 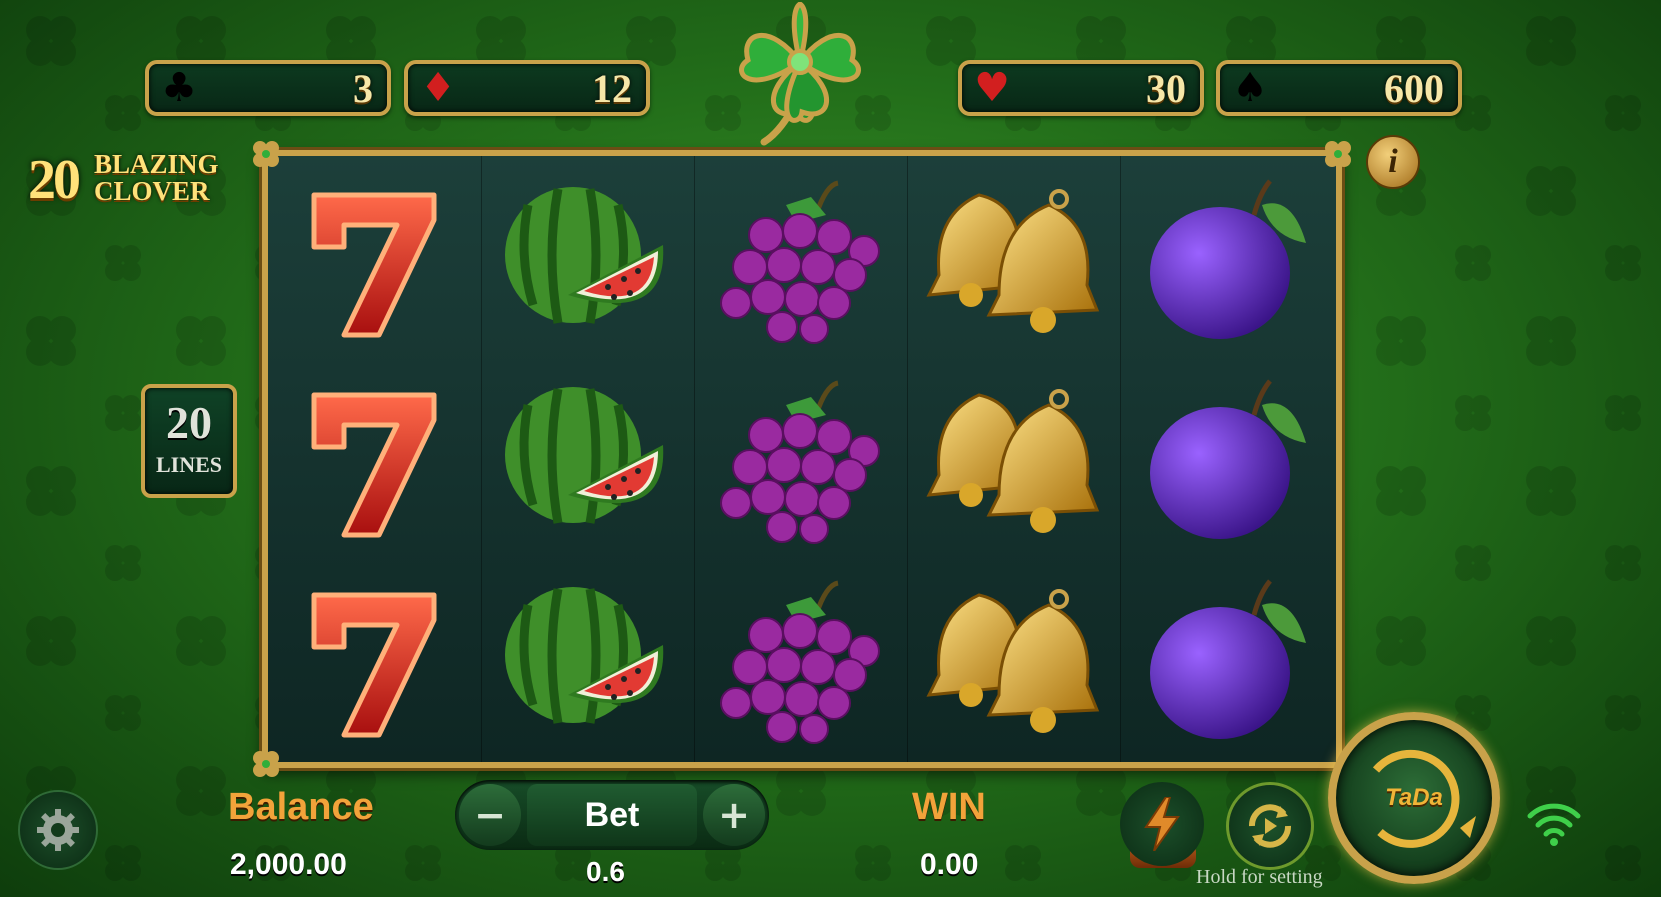 I want to click on balance-value: 2,000.00, so click(x=288, y=864).